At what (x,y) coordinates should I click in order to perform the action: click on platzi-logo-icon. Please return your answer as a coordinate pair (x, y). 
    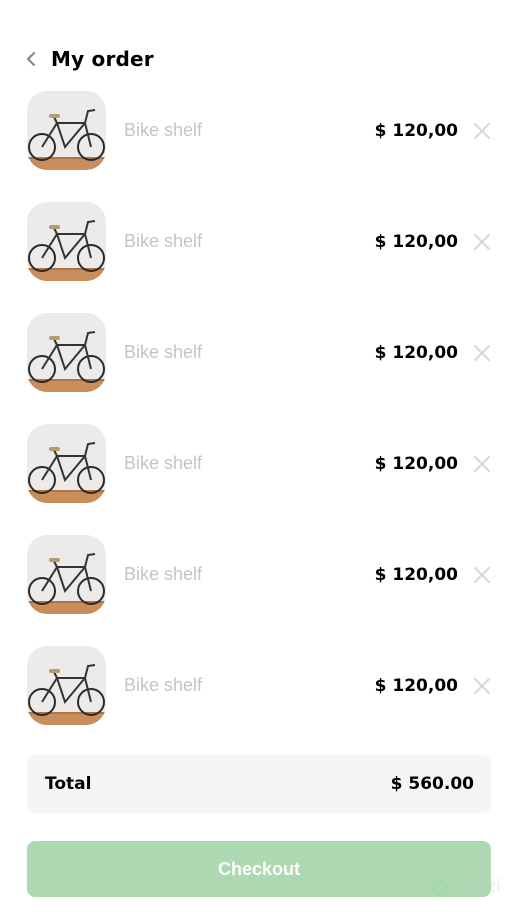
    Looking at the image, I should click on (439, 887).